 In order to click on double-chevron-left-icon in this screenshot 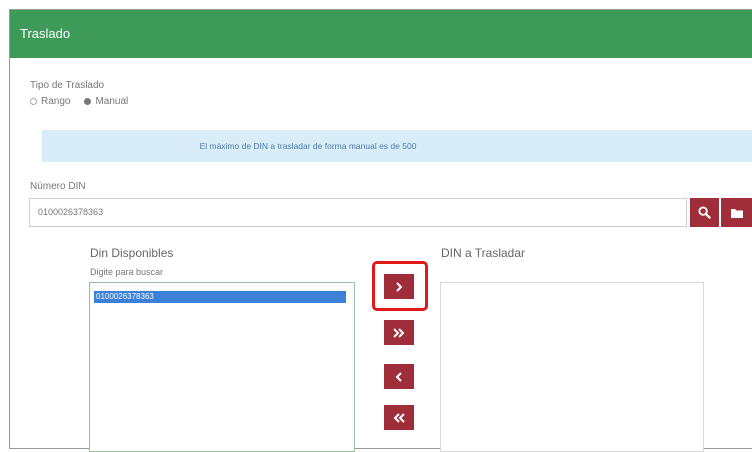, I will do `click(399, 417)`.